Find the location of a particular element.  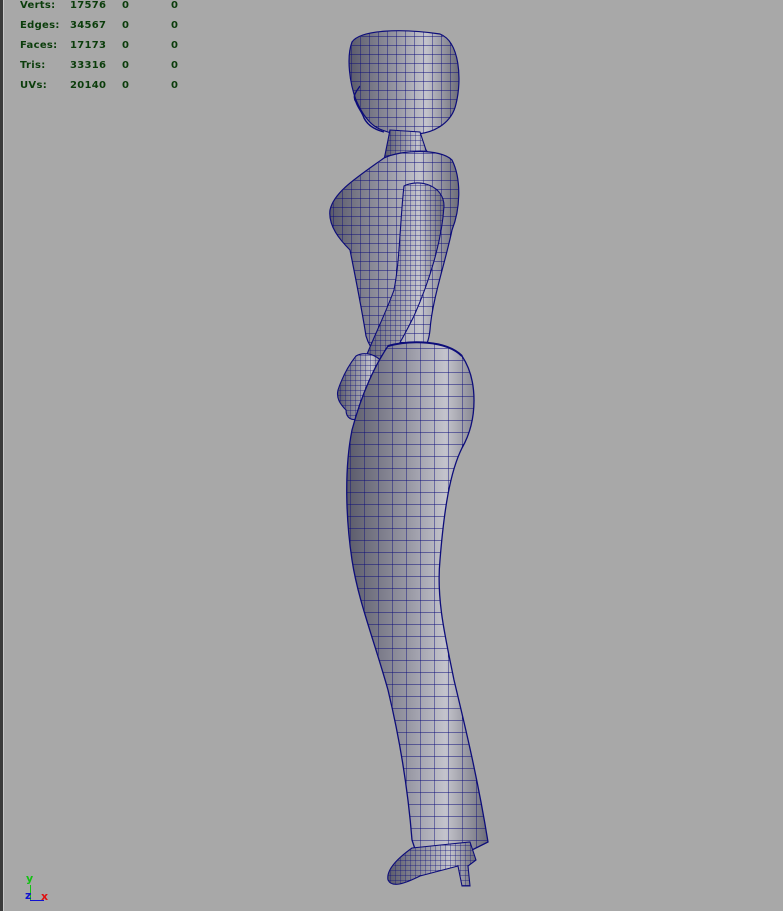

view-axis-gizmo: y z x is located at coordinates (42, 890).